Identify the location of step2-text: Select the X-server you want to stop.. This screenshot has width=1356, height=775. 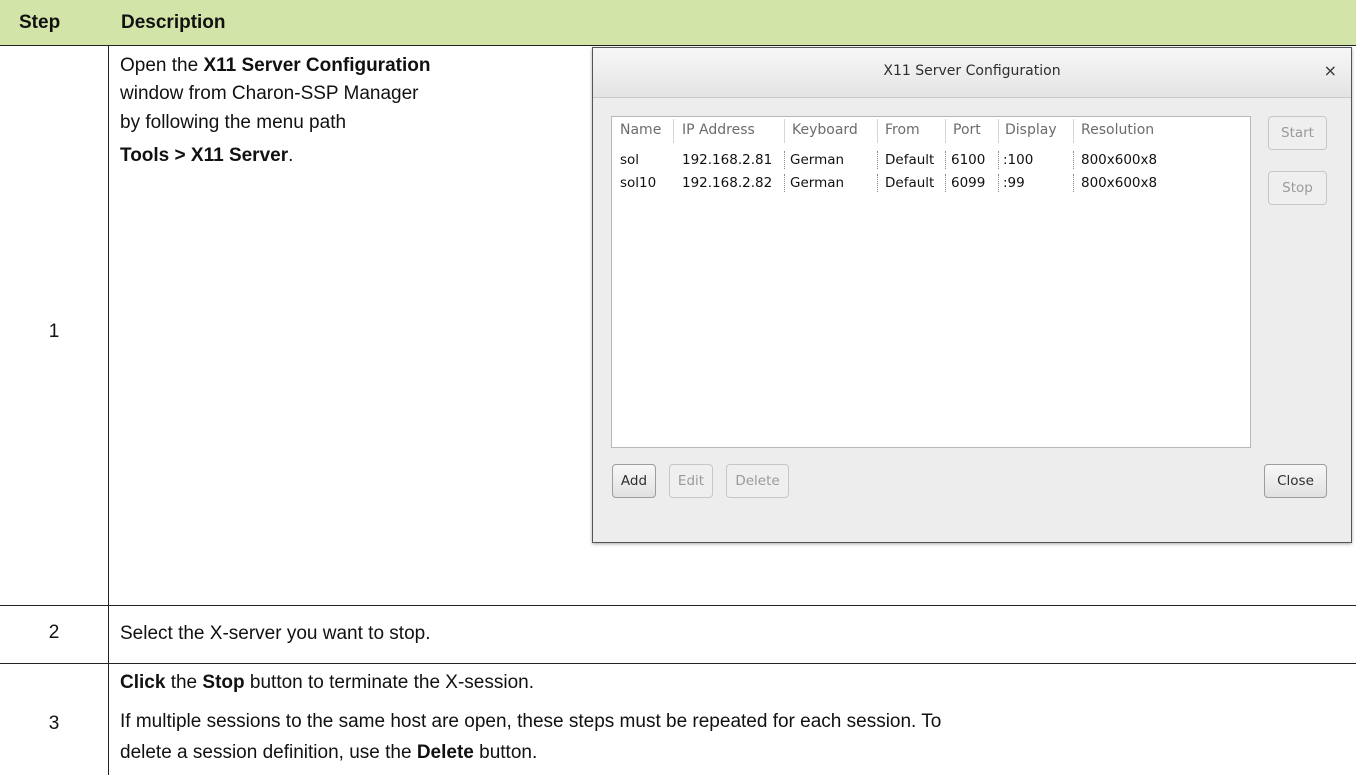
(275, 633).